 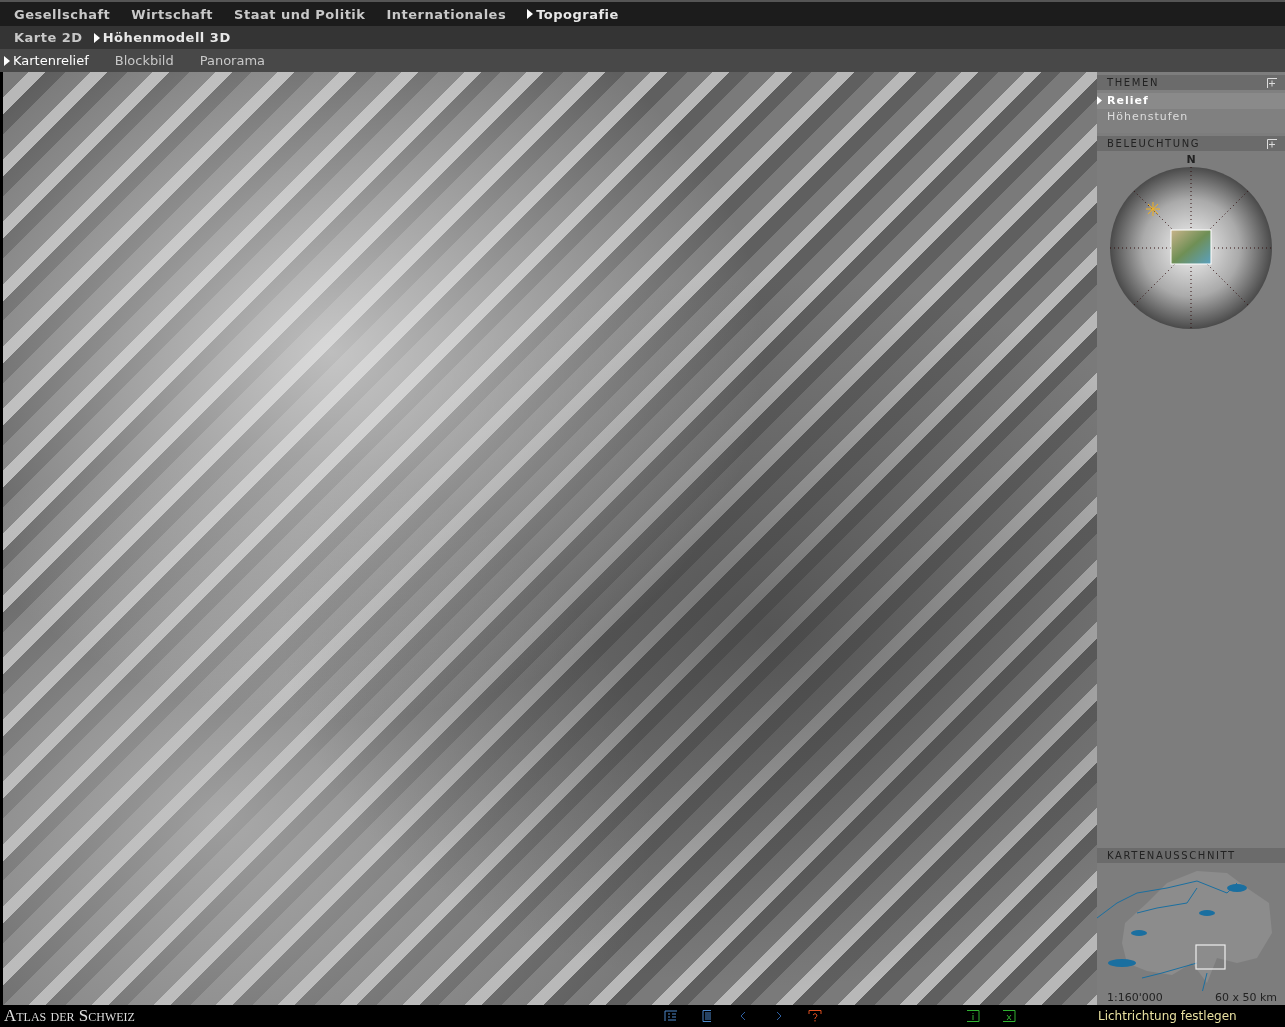 What do you see at coordinates (69, 1016) in the screenshot?
I see `atlas-logo: Atlas der Schweiz` at bounding box center [69, 1016].